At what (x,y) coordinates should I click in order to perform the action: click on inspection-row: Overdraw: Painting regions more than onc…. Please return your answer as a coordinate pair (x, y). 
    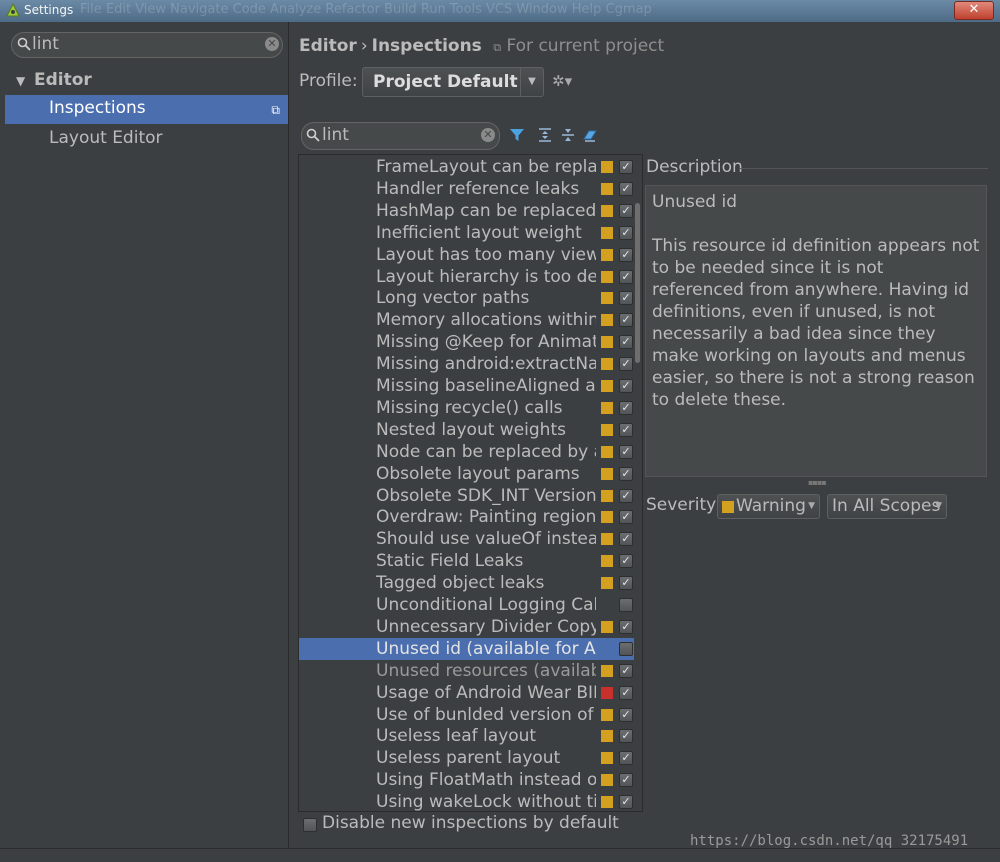
    Looking at the image, I should click on (466, 517).